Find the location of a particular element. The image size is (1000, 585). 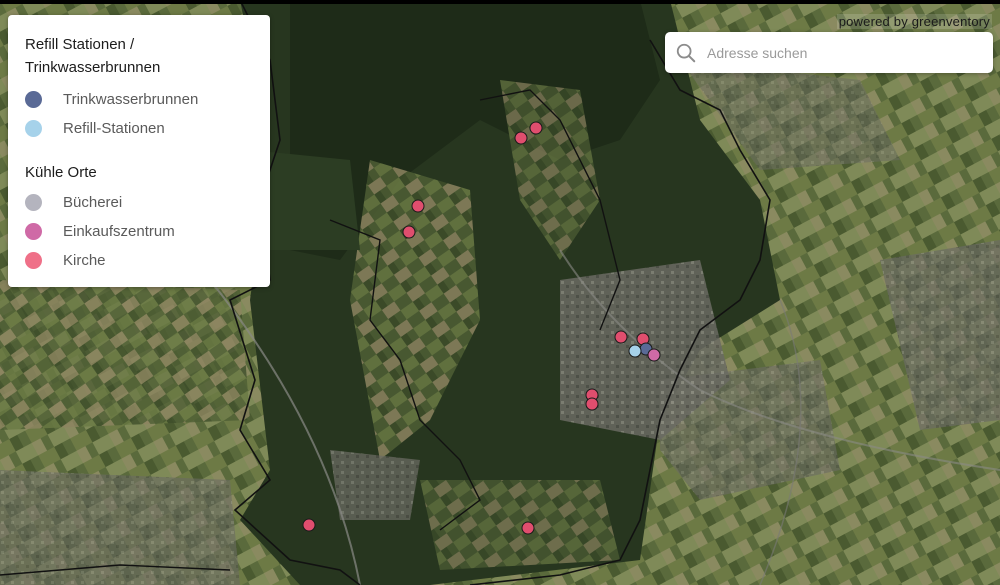

legend-label-trinkwasserbrunnen: Trinkwasserbrunnen is located at coordinates (131, 99).